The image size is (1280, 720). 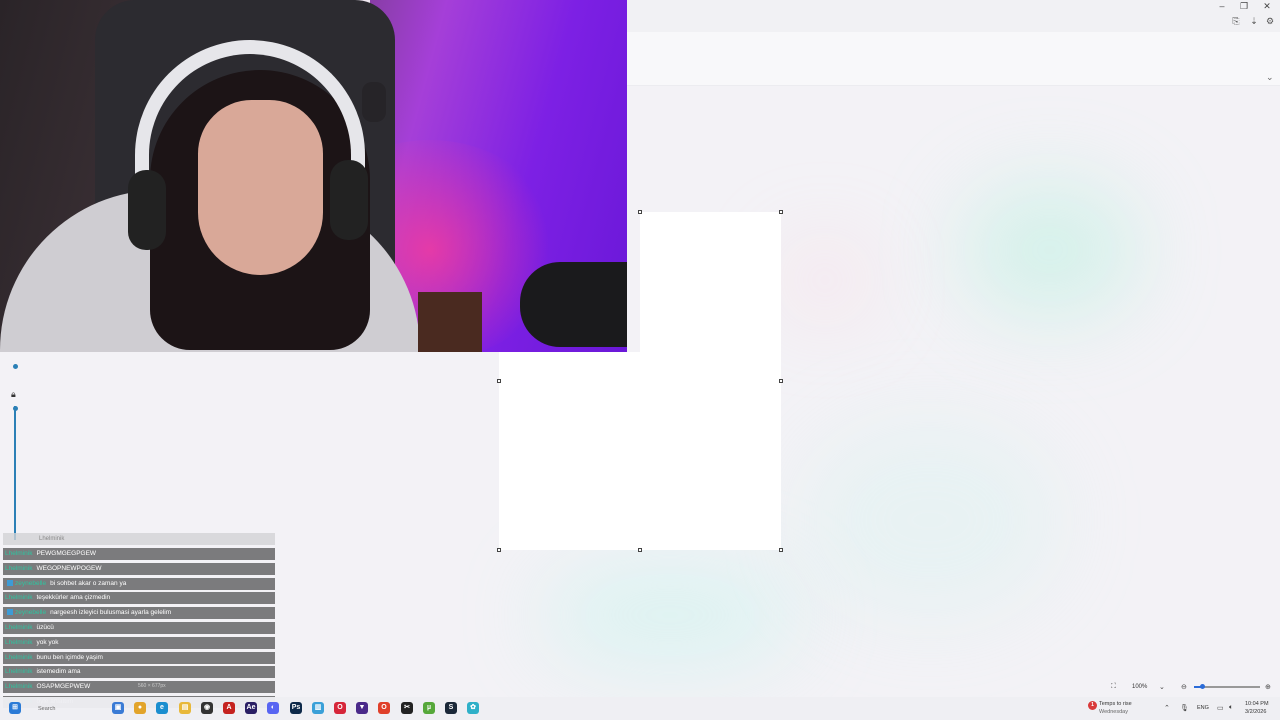 What do you see at coordinates (1139, 687) in the screenshot?
I see `zoom-level: 100%` at bounding box center [1139, 687].